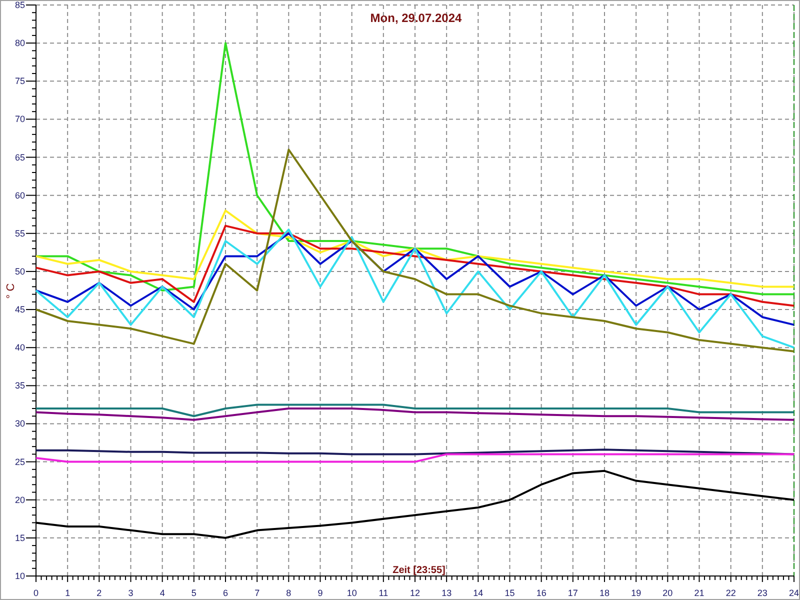 The width and height of the screenshot is (800, 600). What do you see at coordinates (416, 18) in the screenshot?
I see `chart-title: Mon, 29.07.2024` at bounding box center [416, 18].